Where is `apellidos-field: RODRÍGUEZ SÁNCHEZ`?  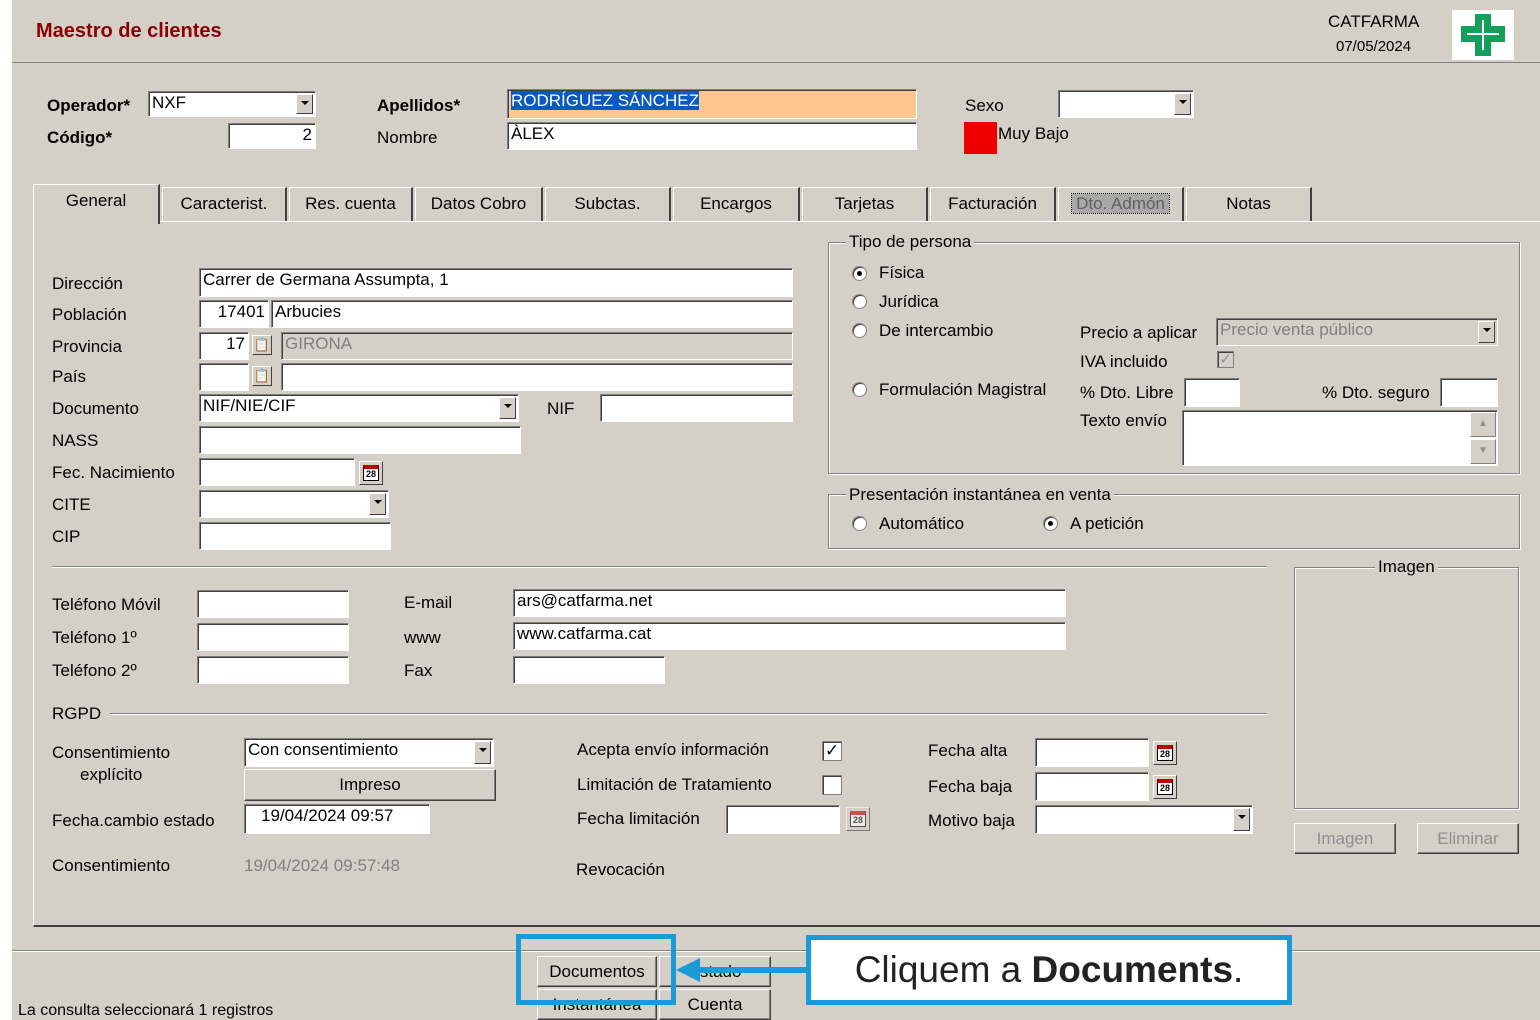 apellidos-field: RODRÍGUEZ SÁNCHEZ is located at coordinates (712, 104).